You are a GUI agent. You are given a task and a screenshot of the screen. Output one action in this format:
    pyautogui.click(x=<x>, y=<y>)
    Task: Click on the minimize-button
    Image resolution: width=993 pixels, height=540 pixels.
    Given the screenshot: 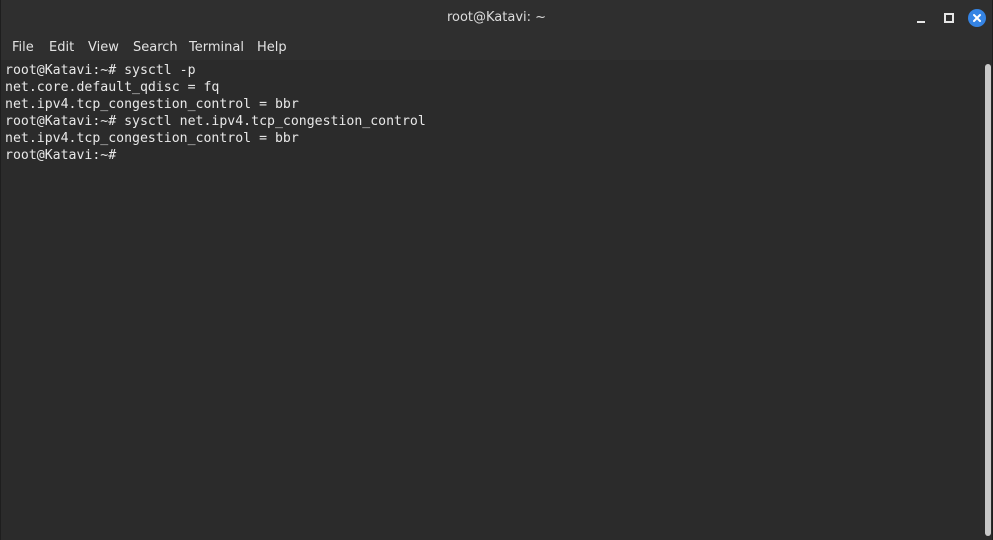 What is the action you would take?
    pyautogui.click(x=921, y=18)
    